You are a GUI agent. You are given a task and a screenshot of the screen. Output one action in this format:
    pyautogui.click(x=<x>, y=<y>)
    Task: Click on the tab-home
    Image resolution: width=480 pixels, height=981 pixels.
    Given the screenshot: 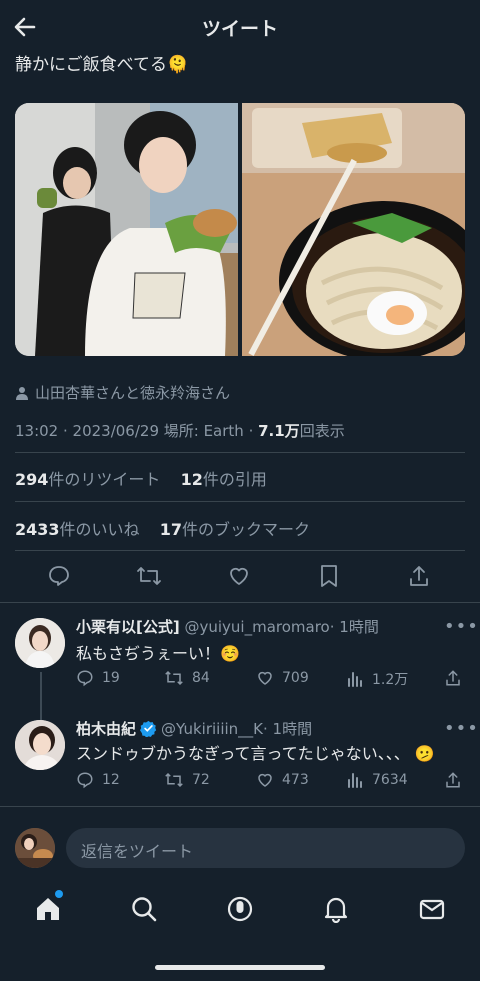 What is the action you would take?
    pyautogui.click(x=48, y=906)
    